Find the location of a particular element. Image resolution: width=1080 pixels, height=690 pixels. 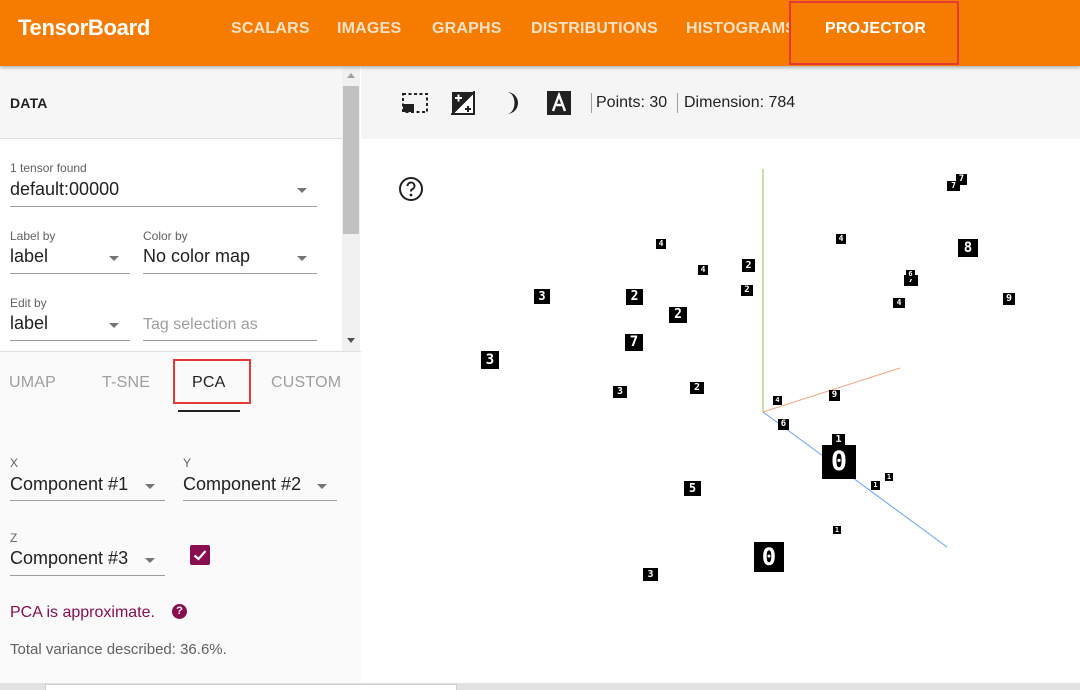

tag-selection-underline is located at coordinates (230, 340).